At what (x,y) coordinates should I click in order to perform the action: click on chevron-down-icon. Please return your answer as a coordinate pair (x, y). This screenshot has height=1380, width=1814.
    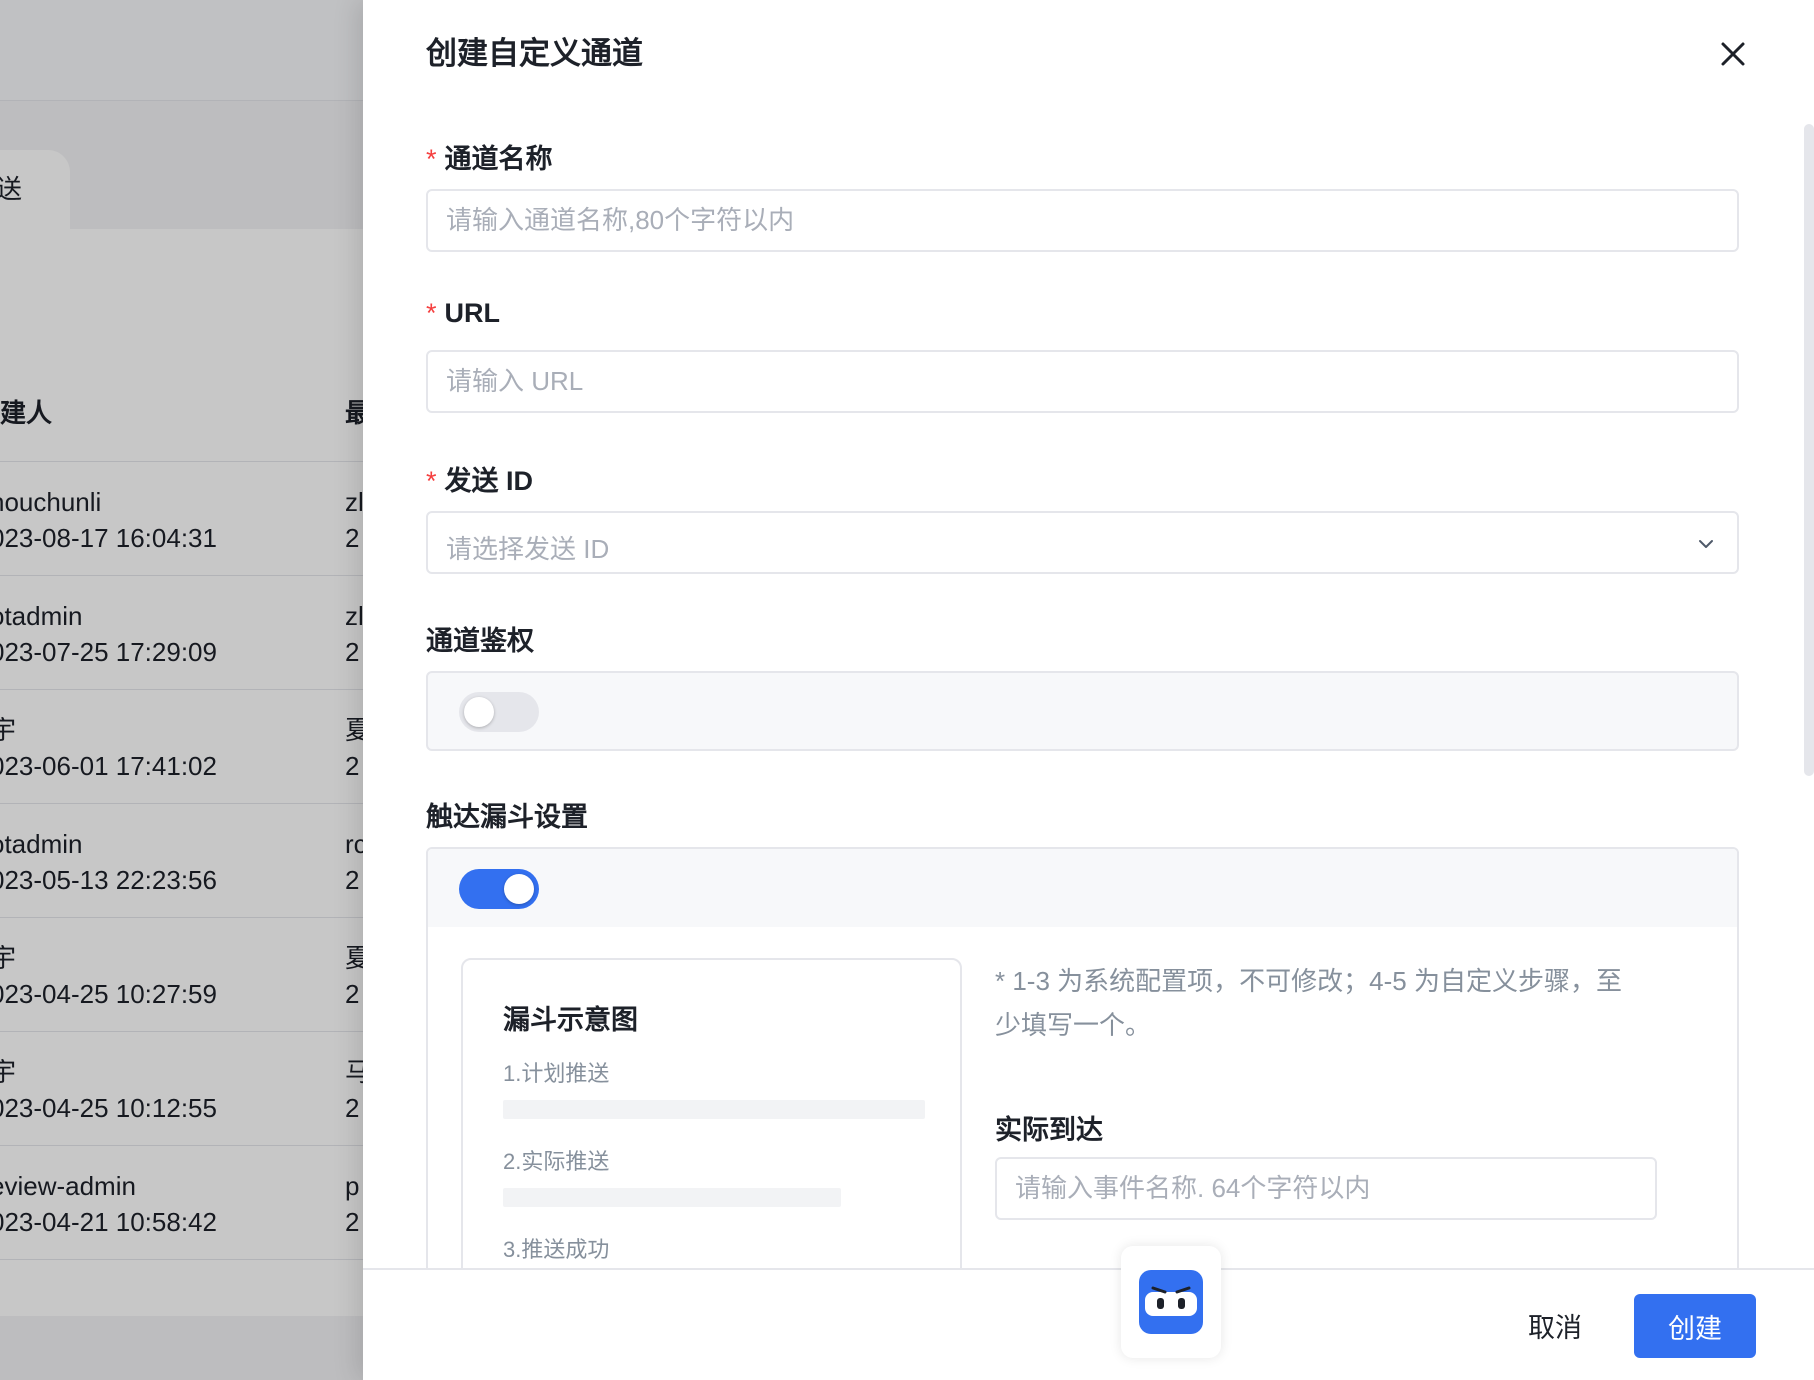
    Looking at the image, I should click on (1706, 544).